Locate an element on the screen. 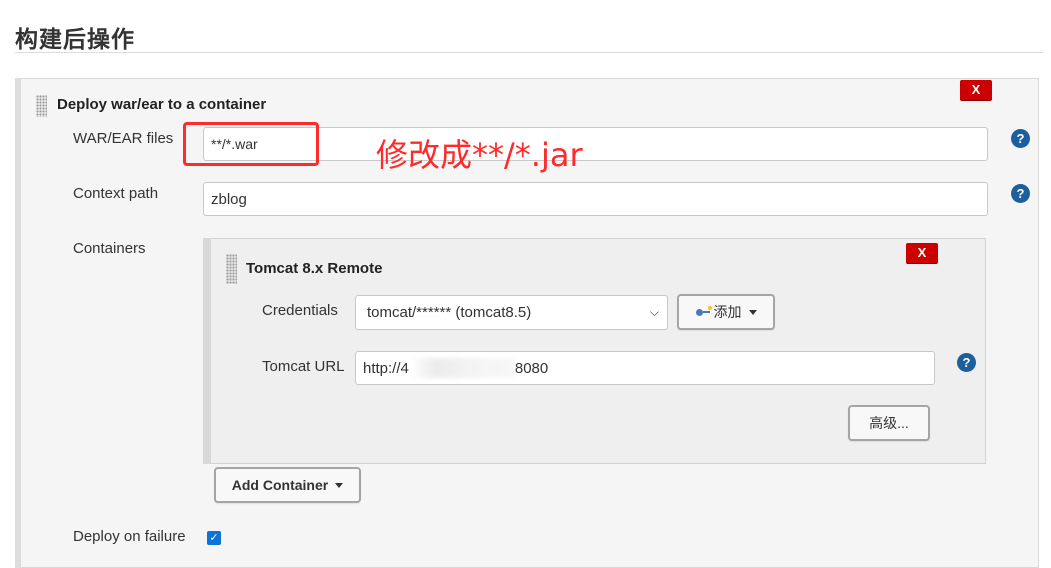 The image size is (1051, 568). deploy-step-title: Deploy war/ear to a container is located at coordinates (162, 104).